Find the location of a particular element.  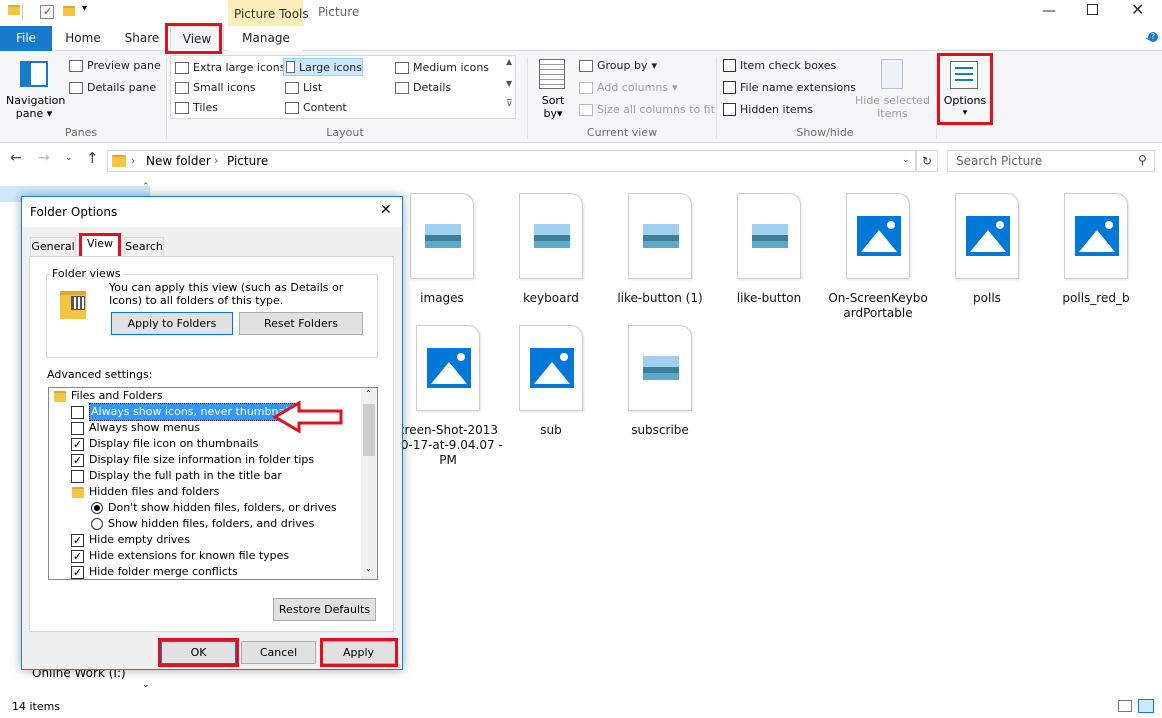

file-item: polls is located at coordinates (987, 249).